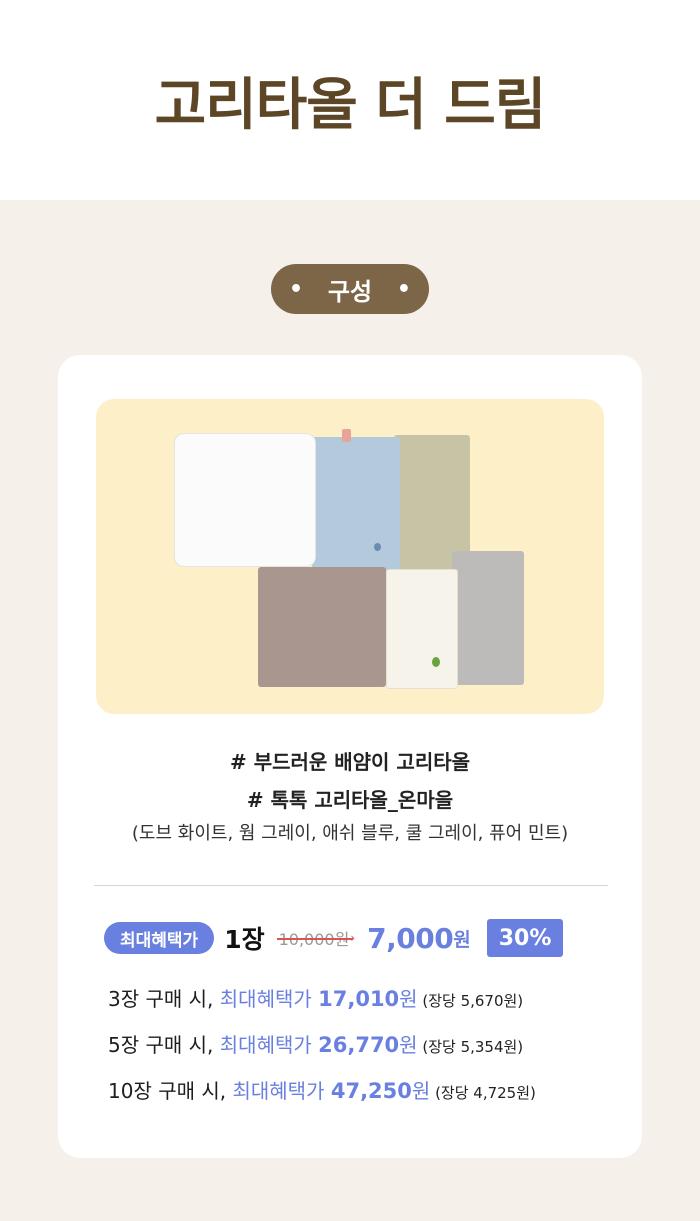  What do you see at coordinates (422, 629) in the screenshot?
I see `ivory-towel` at bounding box center [422, 629].